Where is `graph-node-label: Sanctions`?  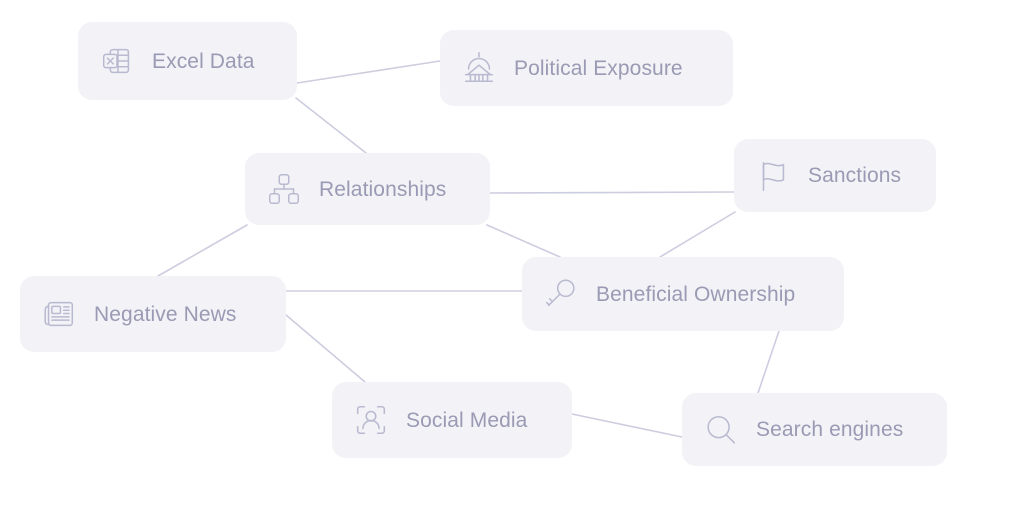
graph-node-label: Sanctions is located at coordinates (855, 175).